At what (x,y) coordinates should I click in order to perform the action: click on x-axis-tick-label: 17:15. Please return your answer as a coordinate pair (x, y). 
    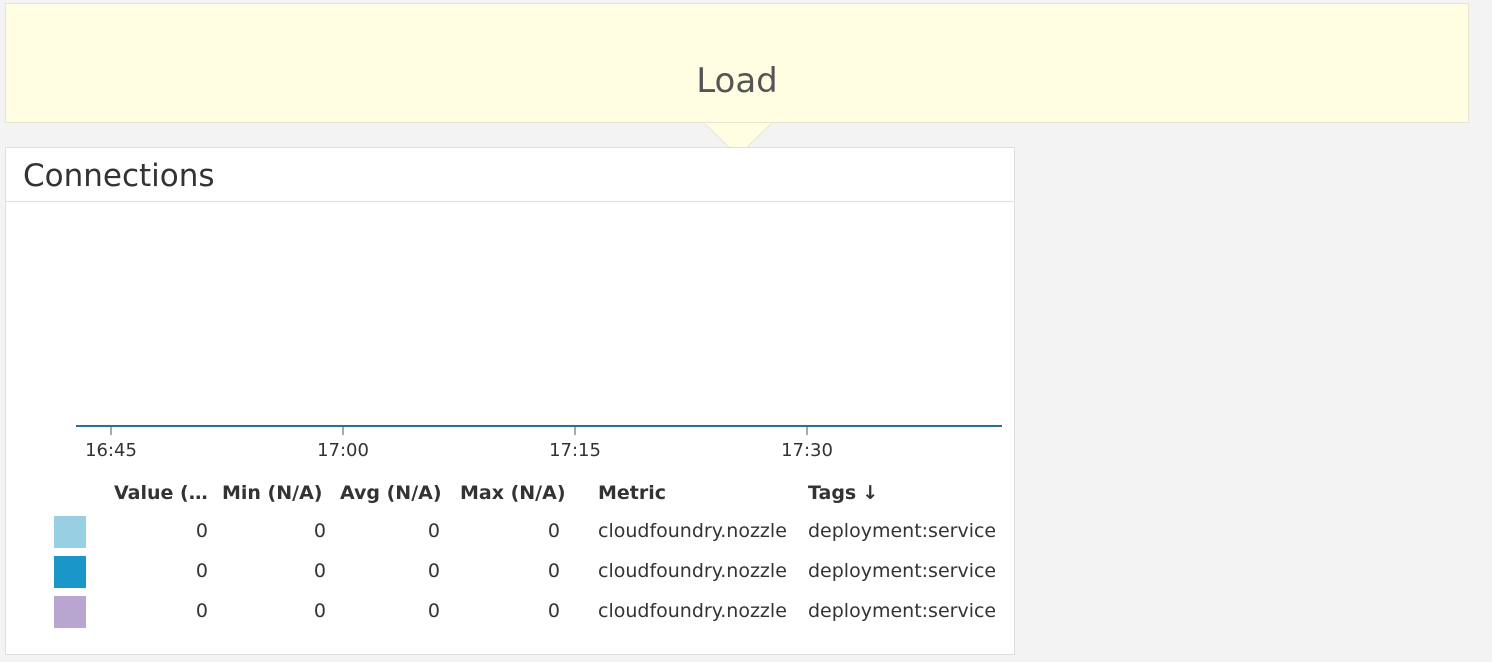
    Looking at the image, I should click on (575, 450).